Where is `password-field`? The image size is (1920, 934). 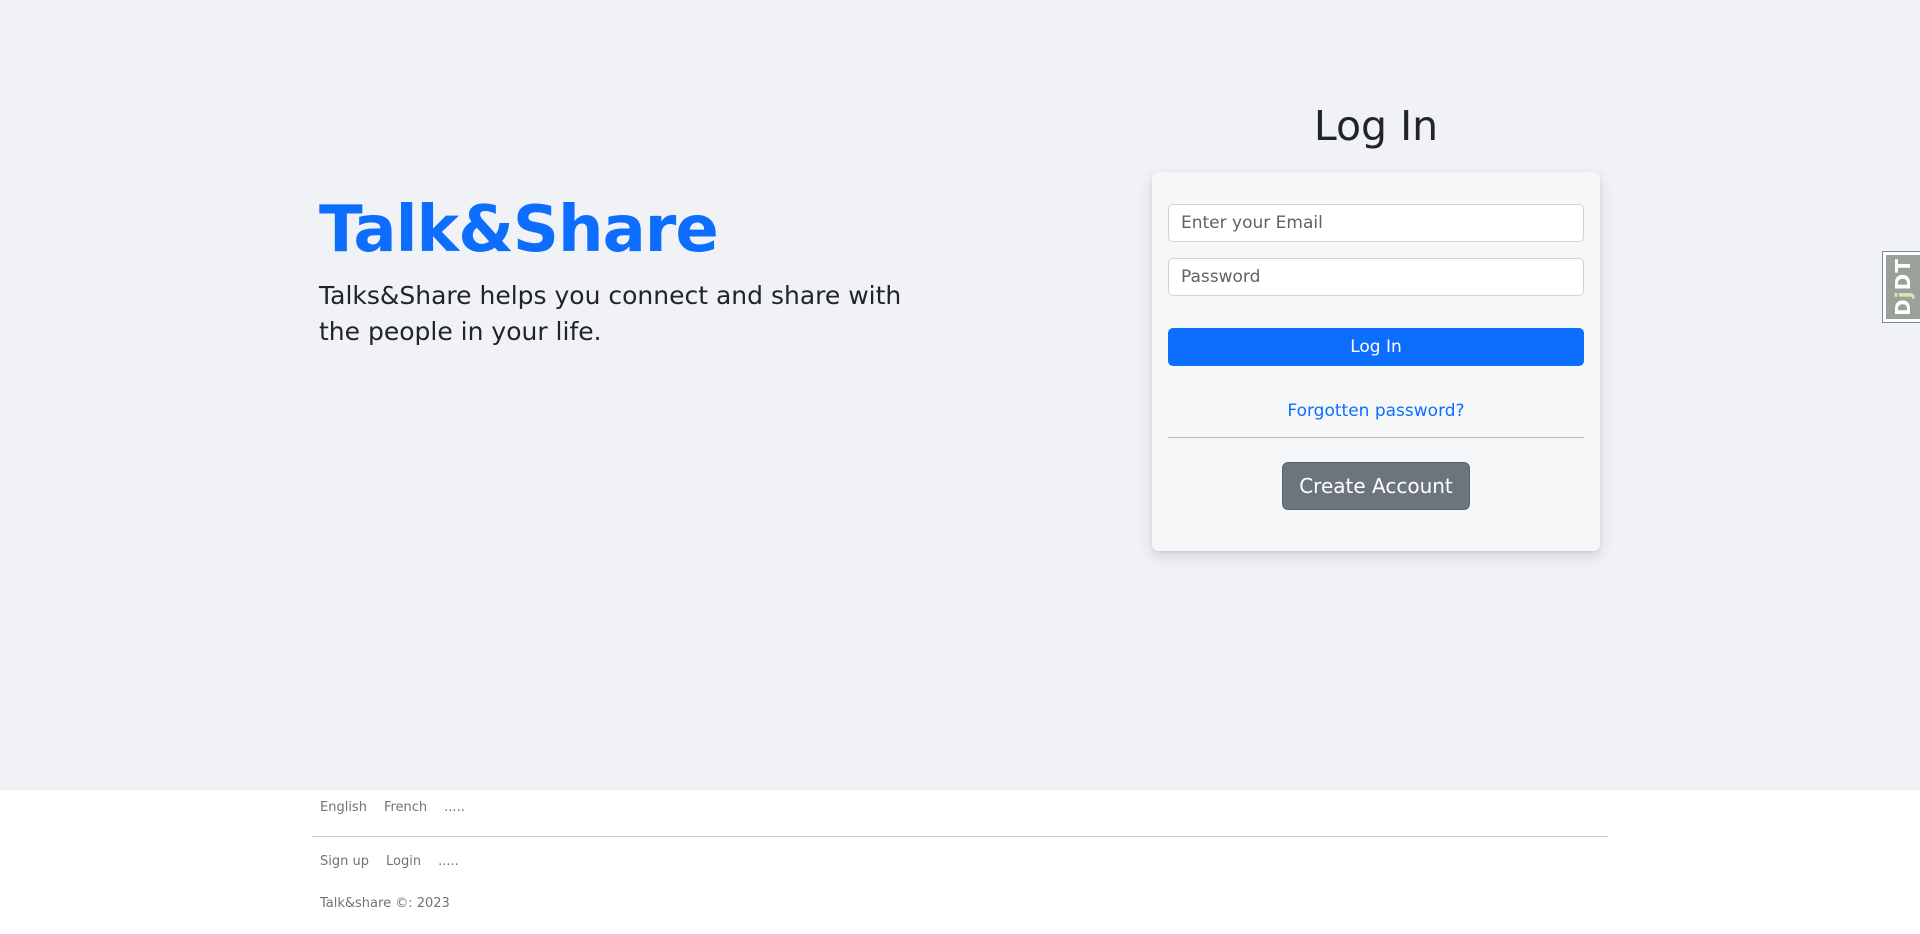
password-field is located at coordinates (1376, 277).